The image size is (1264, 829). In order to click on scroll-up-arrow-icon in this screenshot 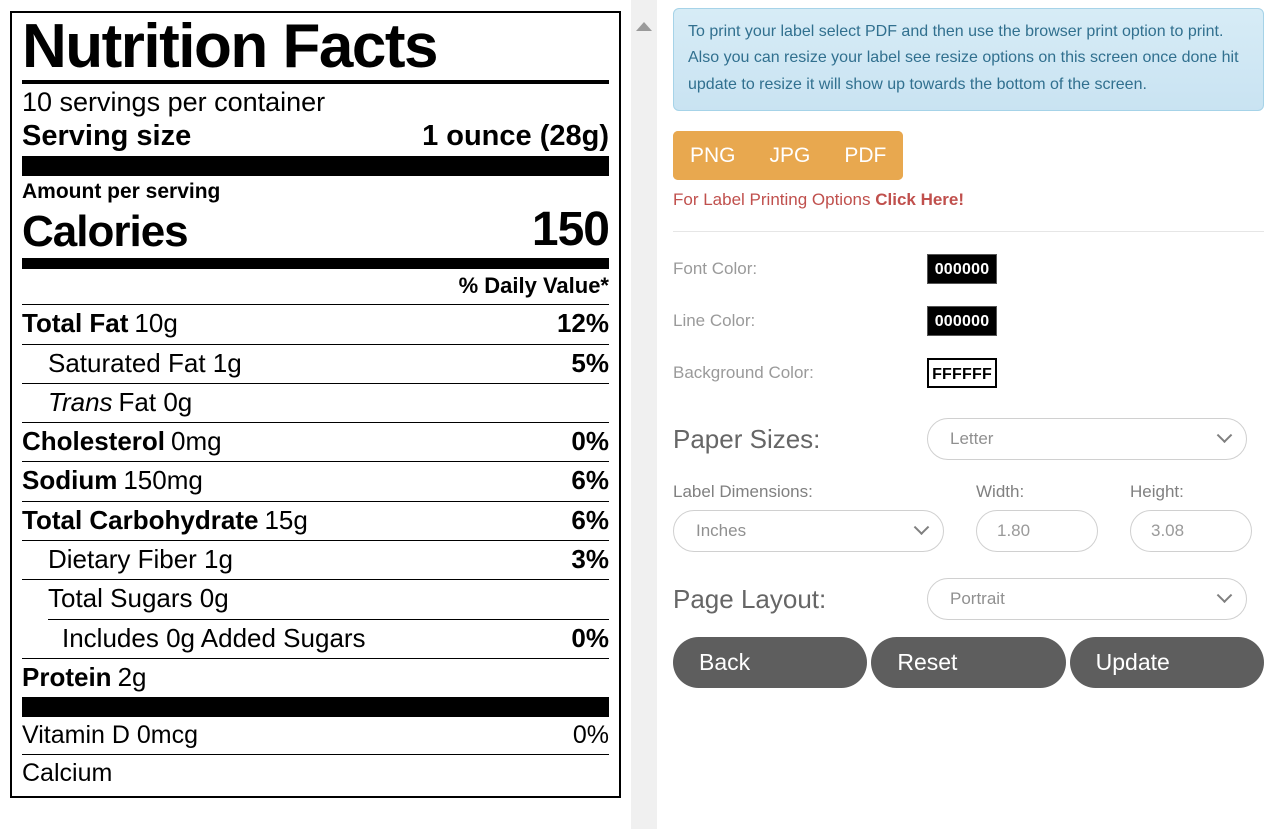, I will do `click(644, 26)`.